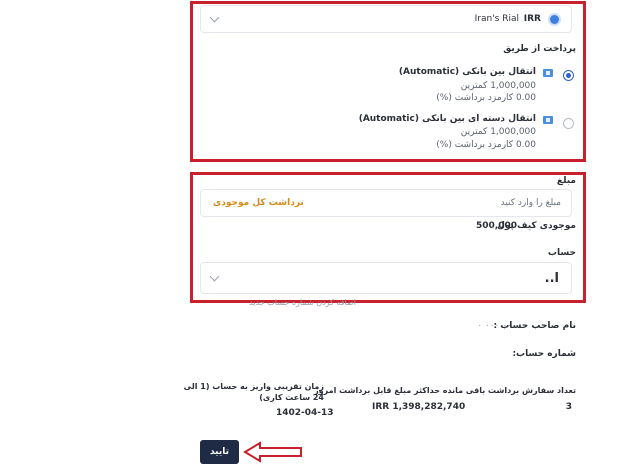 The image size is (624, 468). Describe the element at coordinates (554, 19) in the screenshot. I see `iran-flag-icon` at that location.